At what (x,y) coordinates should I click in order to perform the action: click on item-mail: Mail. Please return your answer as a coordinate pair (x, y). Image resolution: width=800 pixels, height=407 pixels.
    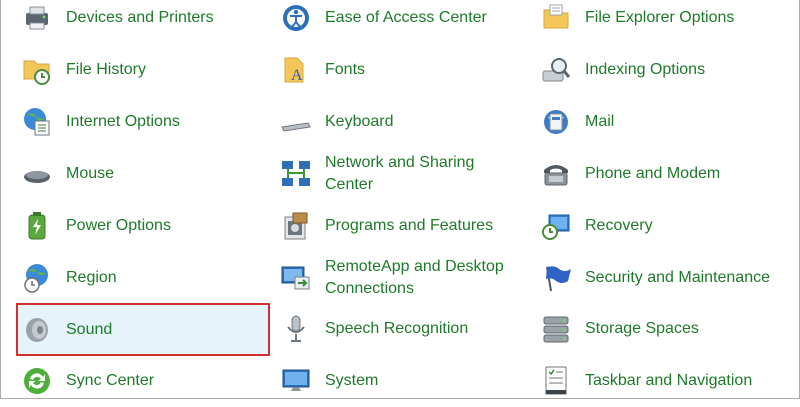
    Looking at the image, I should click on (659, 122).